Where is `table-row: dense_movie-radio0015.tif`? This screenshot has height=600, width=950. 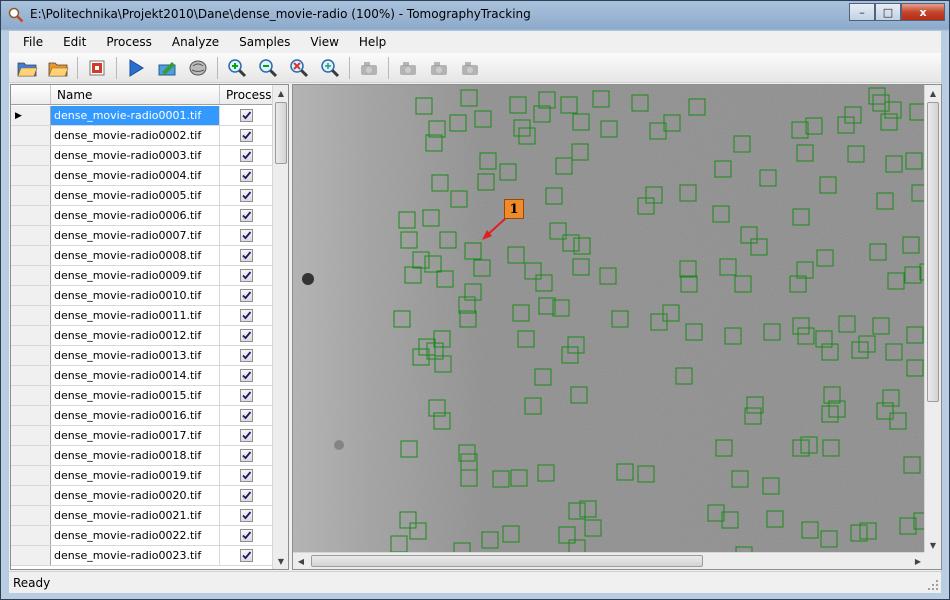
table-row: dense_movie-radio0015.tif is located at coordinates (142, 396).